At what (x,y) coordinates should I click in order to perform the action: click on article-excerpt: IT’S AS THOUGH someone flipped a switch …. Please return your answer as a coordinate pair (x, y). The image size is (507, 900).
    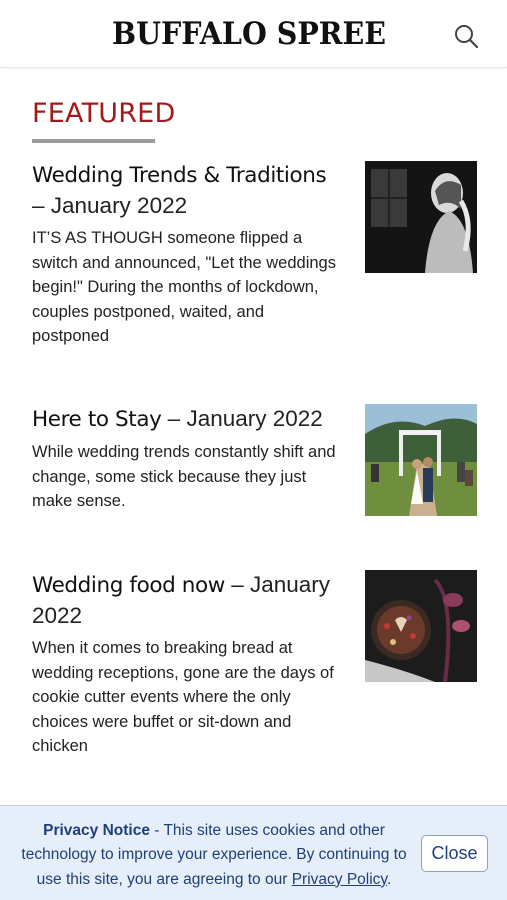
    Looking at the image, I should click on (184, 287).